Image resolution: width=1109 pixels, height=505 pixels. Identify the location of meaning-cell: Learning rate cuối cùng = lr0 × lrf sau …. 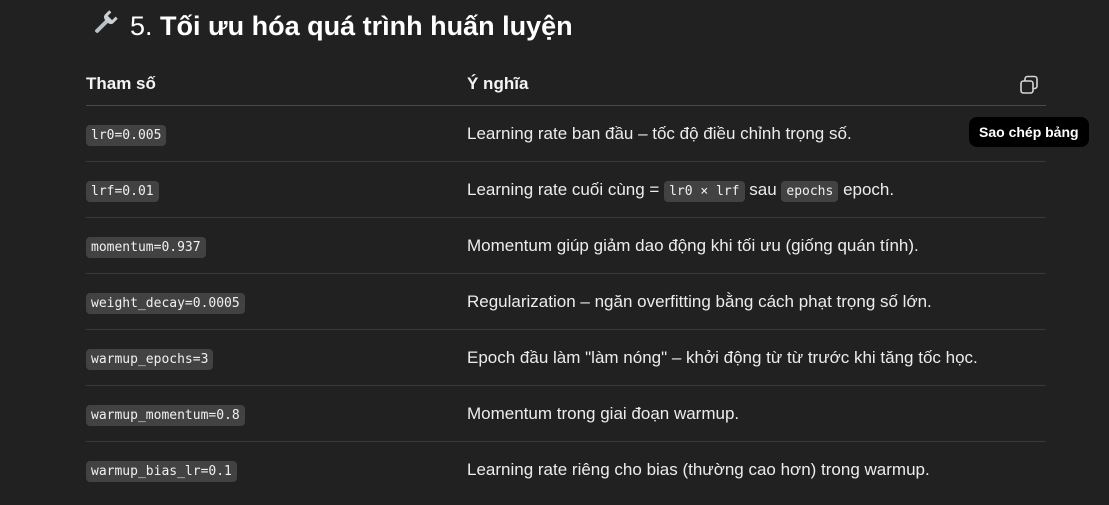
(756, 189).